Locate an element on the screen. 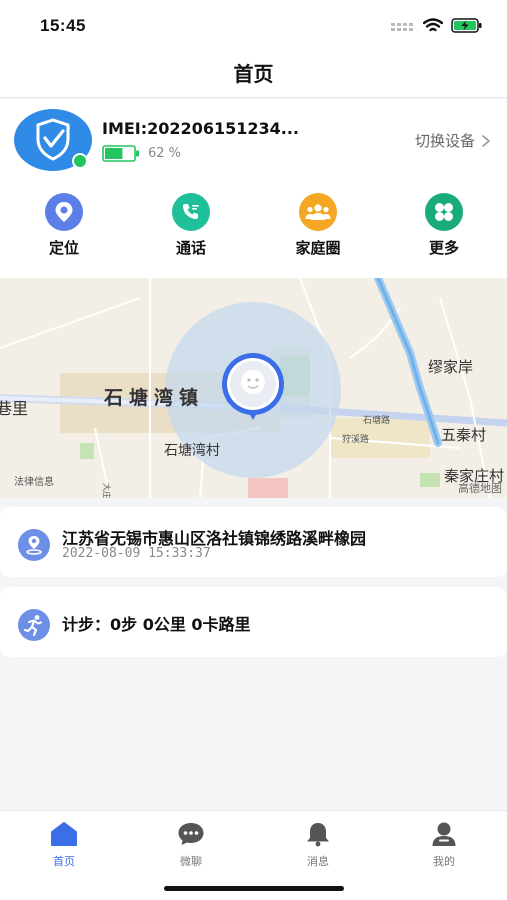 Image resolution: width=507 pixels, height=900 pixels. status-icons is located at coordinates (437, 25).